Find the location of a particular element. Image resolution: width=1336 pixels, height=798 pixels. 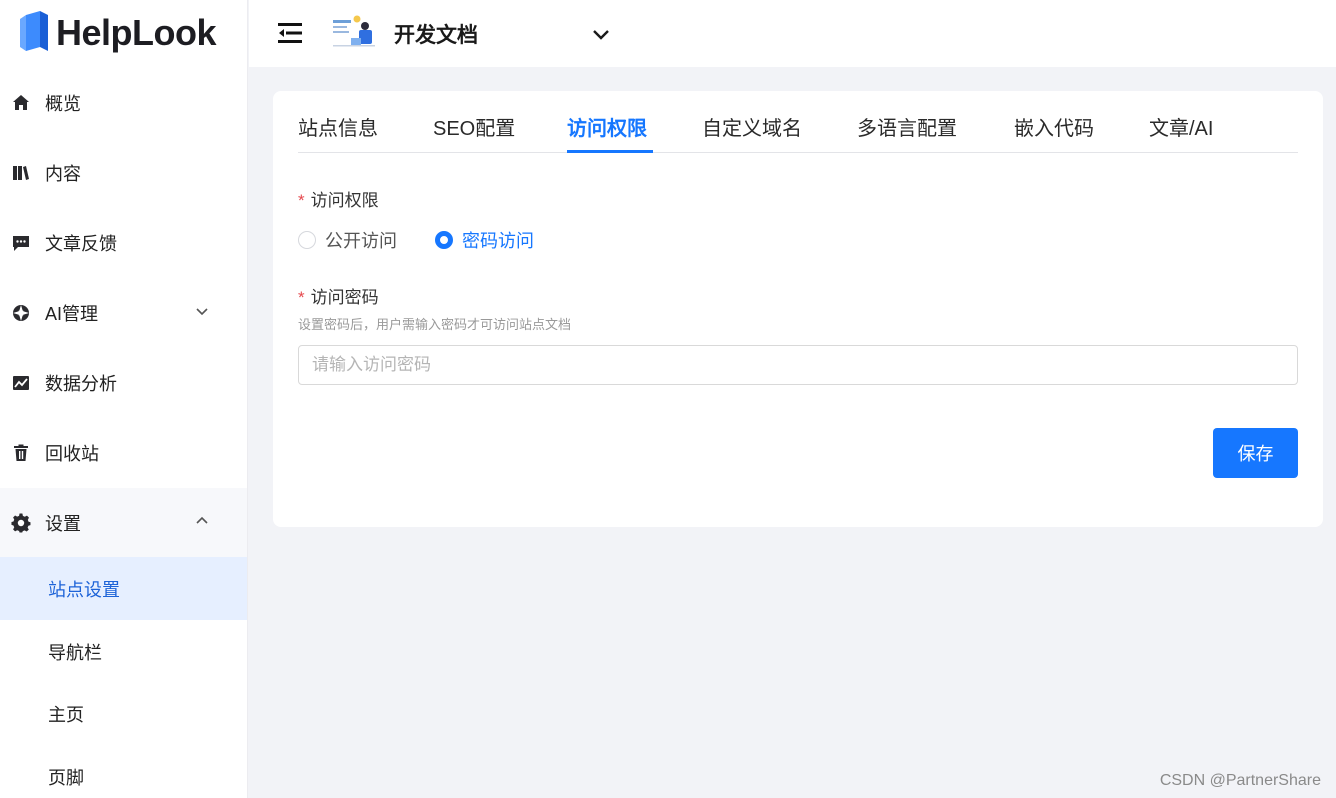

chevron-up-icon is located at coordinates (202, 521).